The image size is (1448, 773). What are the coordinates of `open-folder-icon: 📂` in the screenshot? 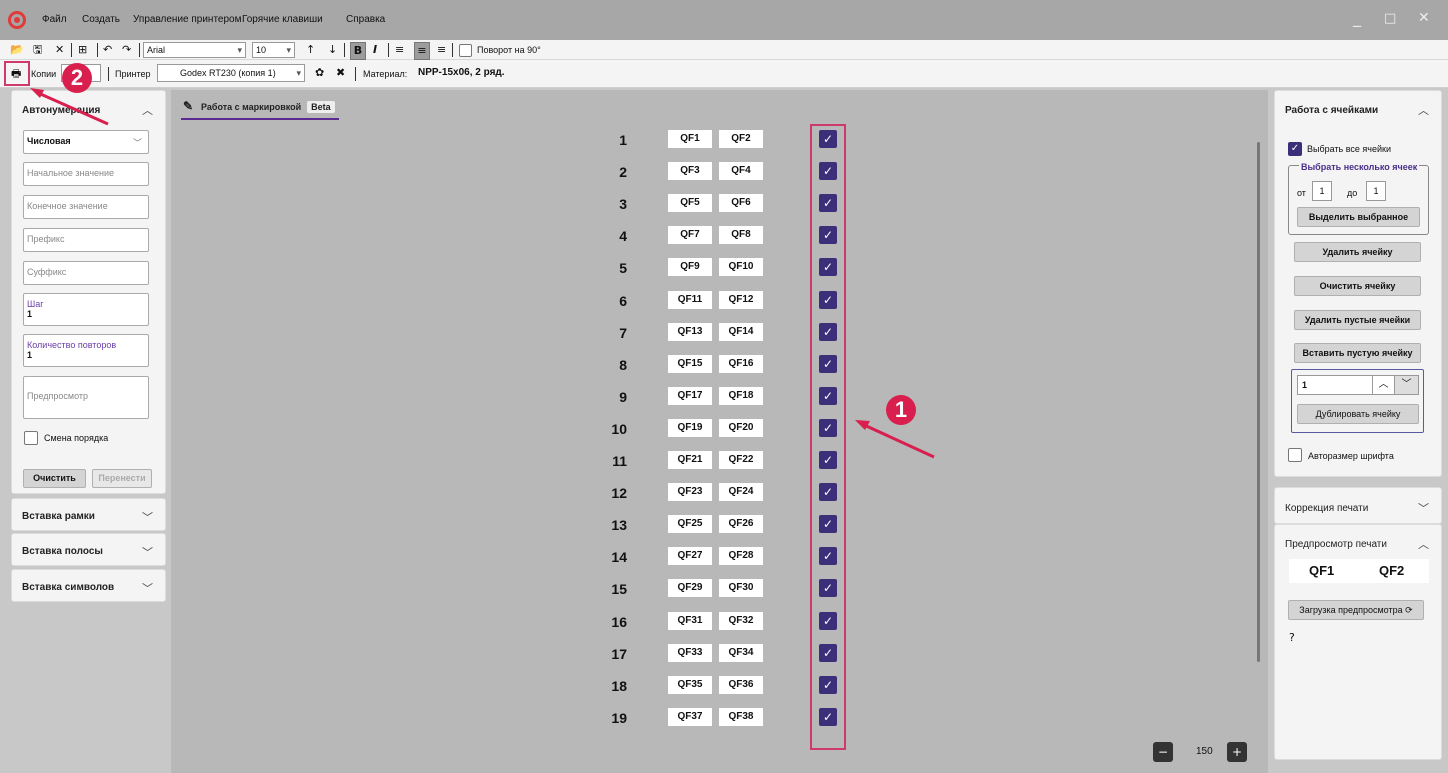 It's located at (17, 50).